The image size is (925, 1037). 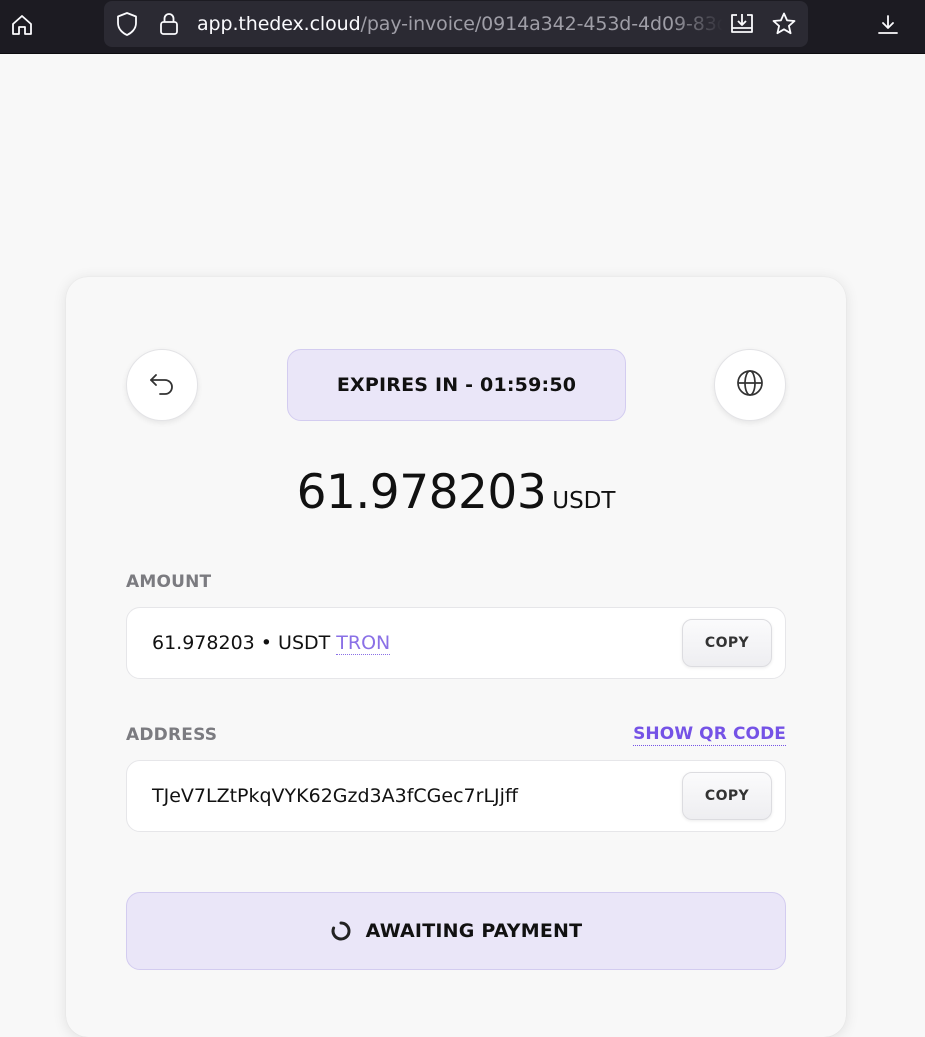 What do you see at coordinates (241, 643) in the screenshot?
I see `amount-field-text: 61.978203 • USDT` at bounding box center [241, 643].